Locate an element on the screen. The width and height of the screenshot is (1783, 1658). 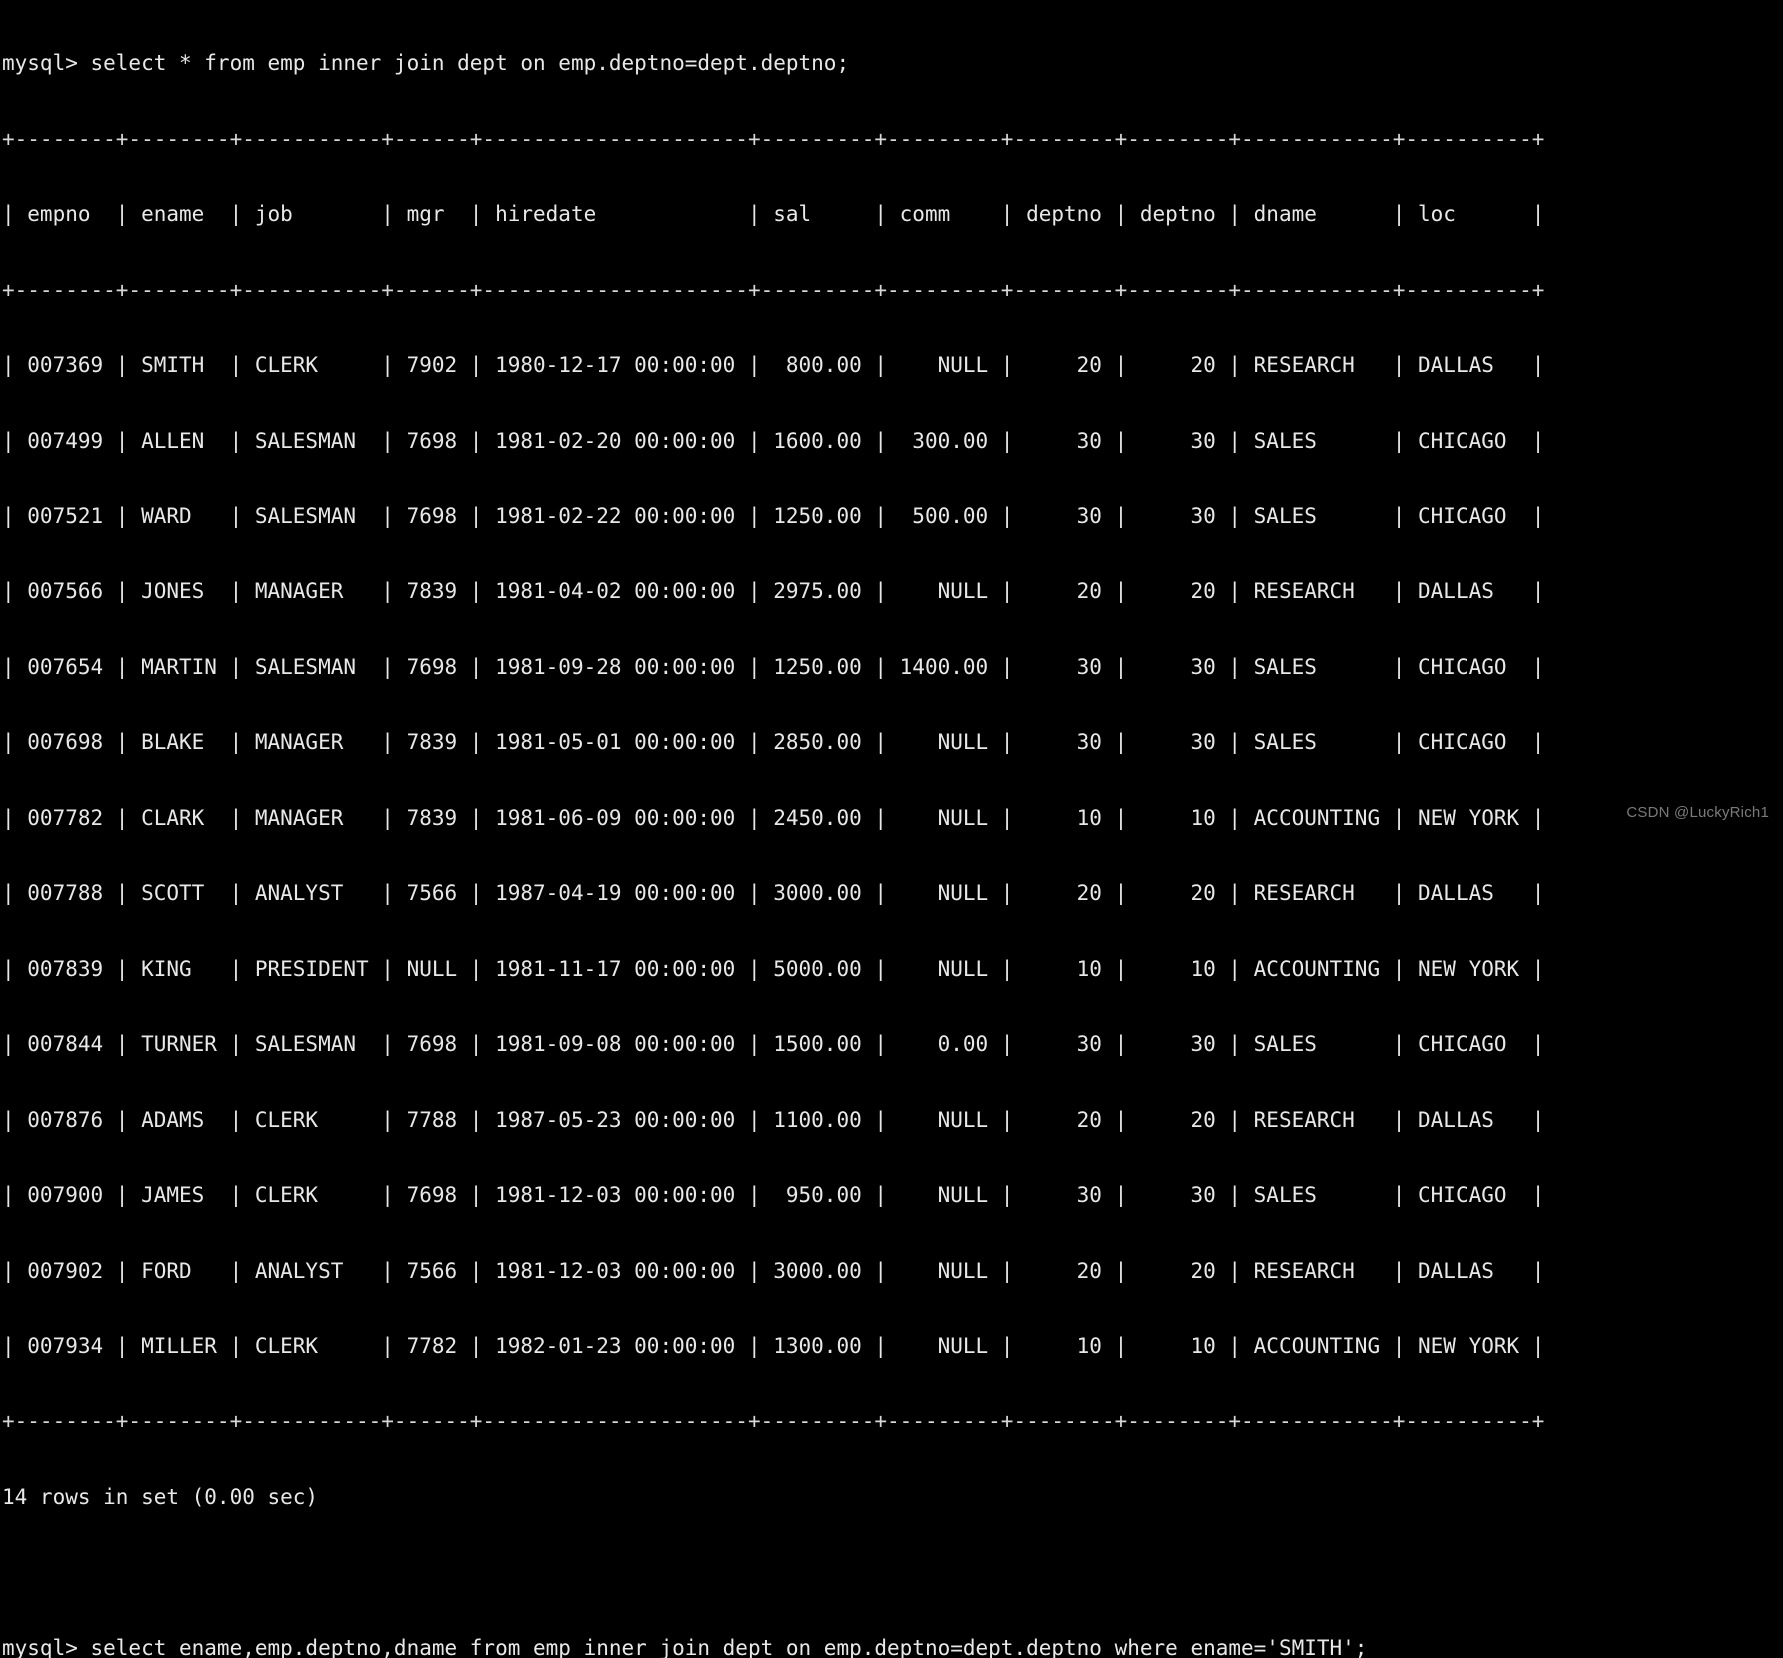
csdn-watermark: CSDN @LuckyRich1 is located at coordinates (1697, 812).